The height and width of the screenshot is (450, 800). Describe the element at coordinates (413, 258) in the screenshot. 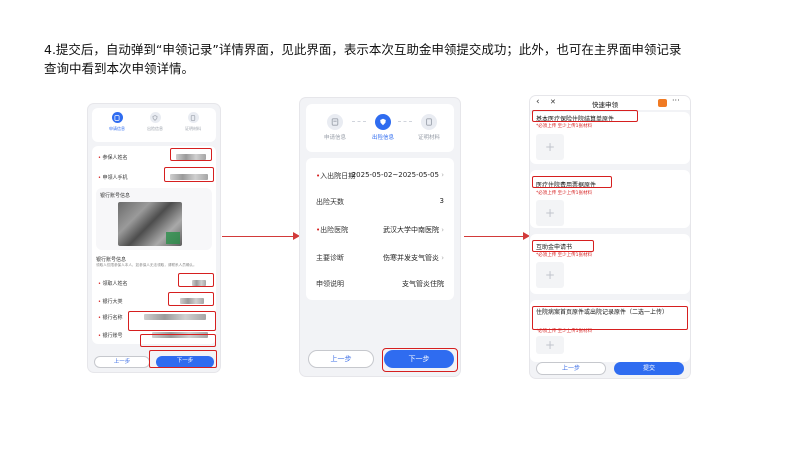

I see `diagnosis-value: 伤寒并发支气管炎 ›` at that location.